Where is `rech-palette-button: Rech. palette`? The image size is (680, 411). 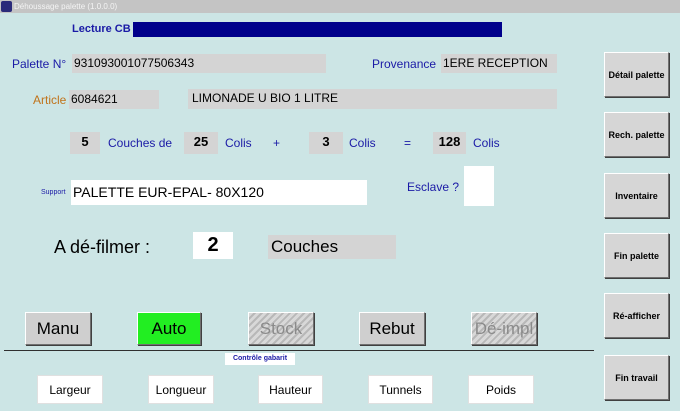
rech-palette-button: Rech. palette is located at coordinates (636, 134).